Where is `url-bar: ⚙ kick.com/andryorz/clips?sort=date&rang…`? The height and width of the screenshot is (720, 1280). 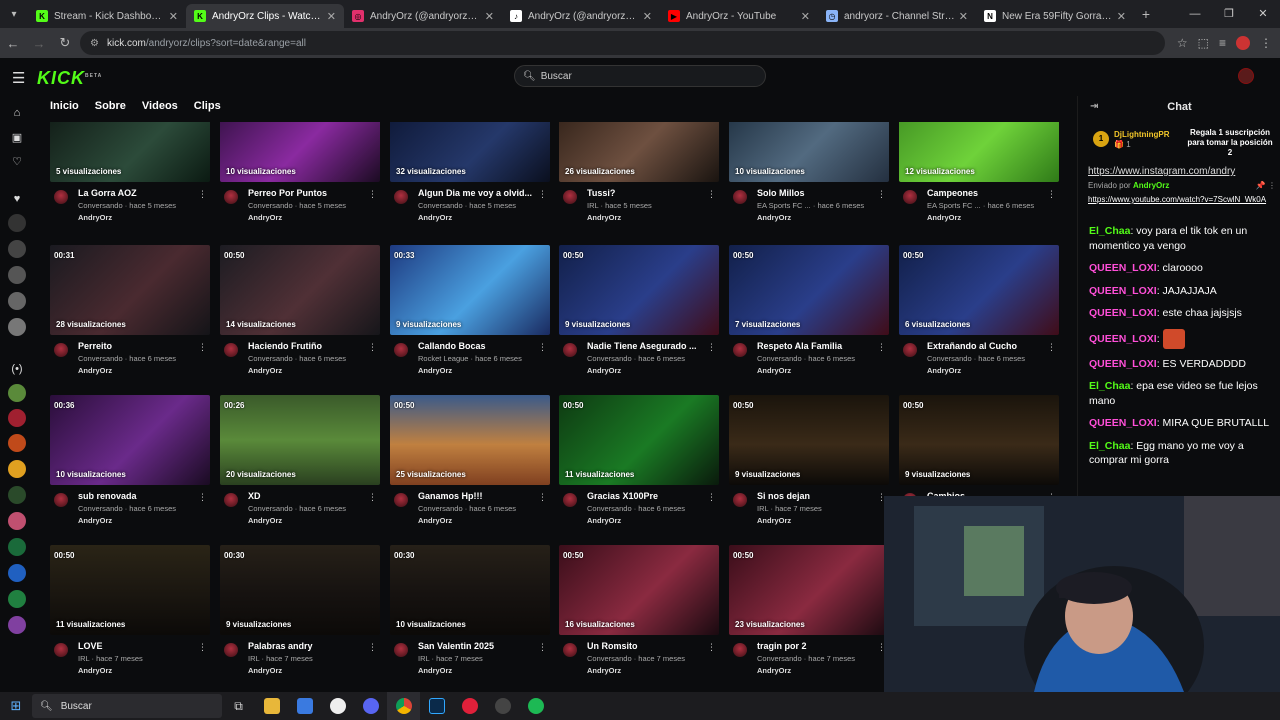
url-bar: ⚙ kick.com/andryorz/clips?sort=date&rang… is located at coordinates (622, 43).